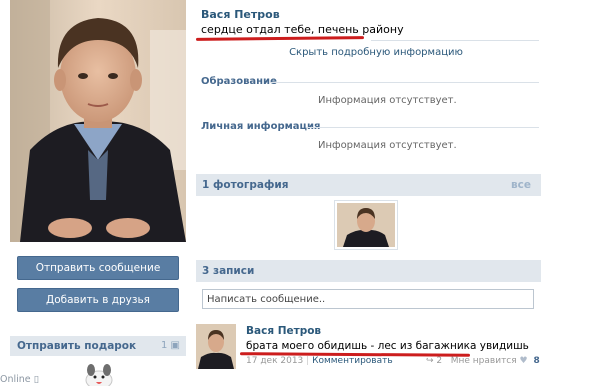 The height and width of the screenshot is (386, 604). I want to click on share-icon: ↪, so click(430, 361).